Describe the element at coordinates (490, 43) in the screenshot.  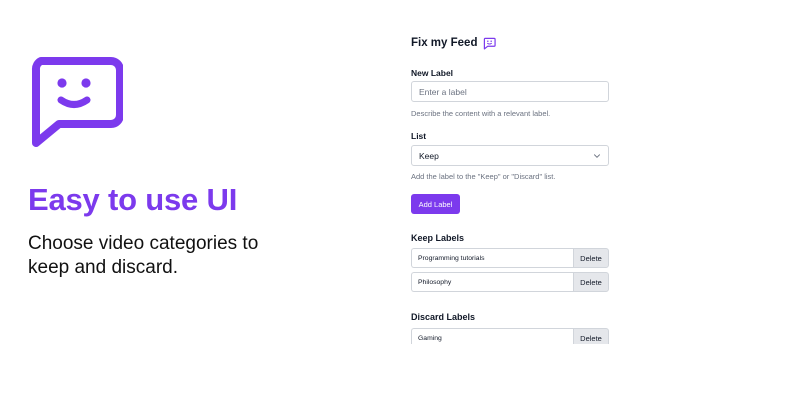
I see `chat-bubble-icon` at that location.